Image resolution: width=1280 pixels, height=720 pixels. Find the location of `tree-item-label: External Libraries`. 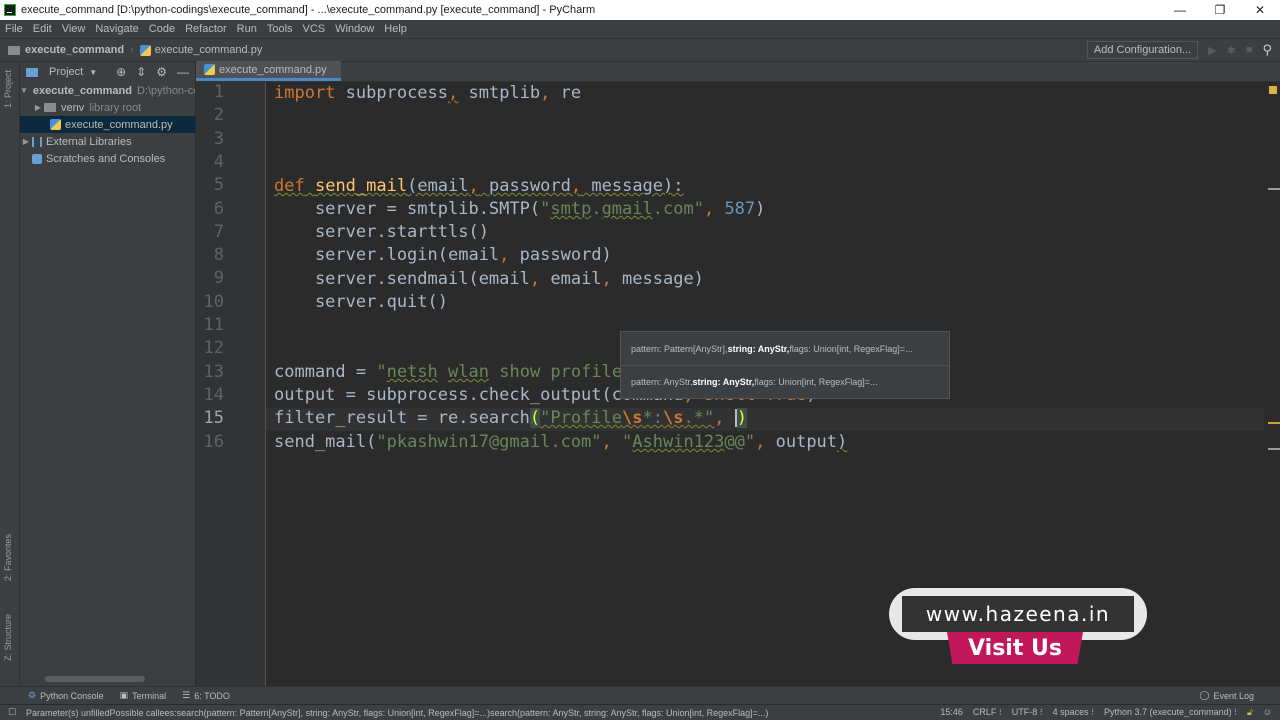

tree-item-label: External Libraries is located at coordinates (89, 141).